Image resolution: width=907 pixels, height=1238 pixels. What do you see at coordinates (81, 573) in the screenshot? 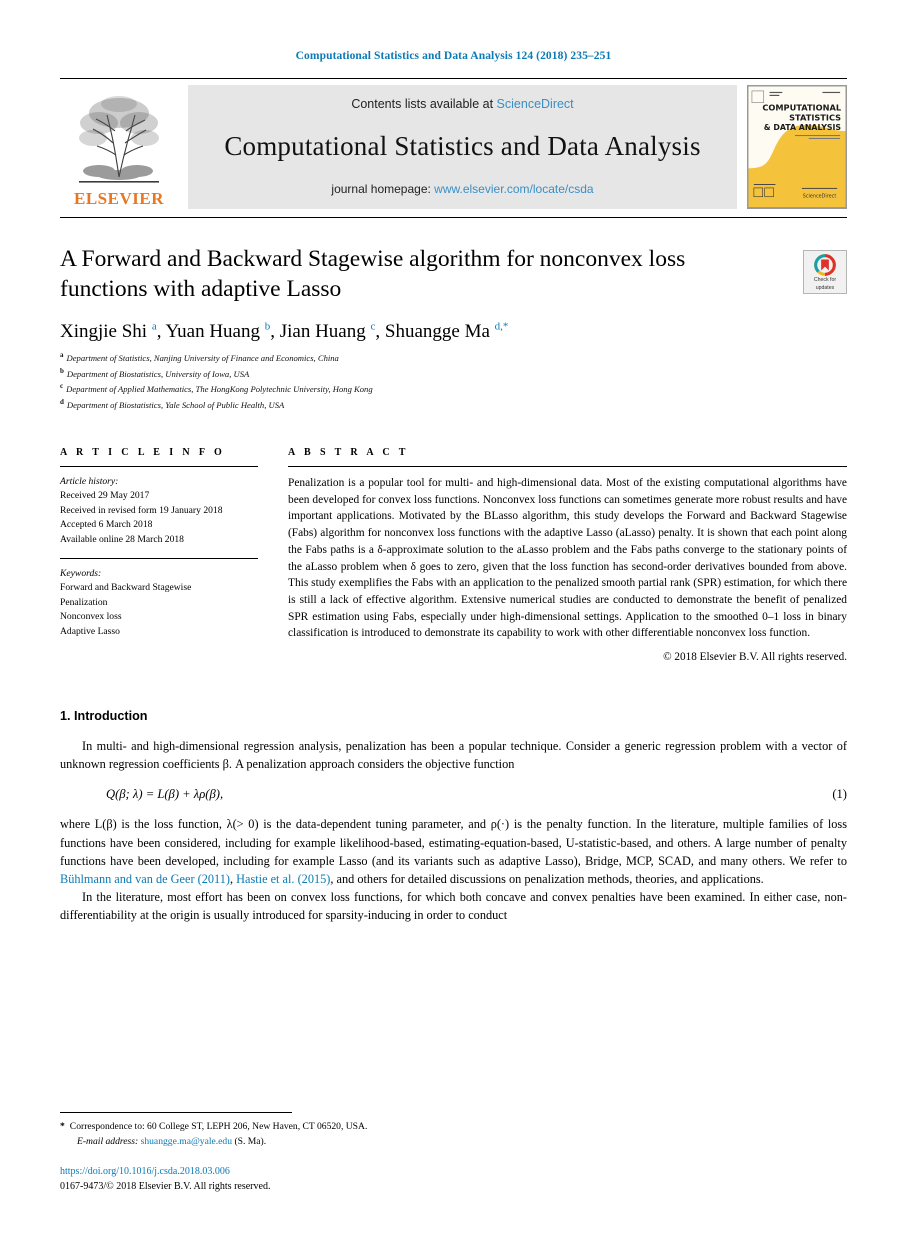
I see `keywords-label: Keywords:` at bounding box center [81, 573].